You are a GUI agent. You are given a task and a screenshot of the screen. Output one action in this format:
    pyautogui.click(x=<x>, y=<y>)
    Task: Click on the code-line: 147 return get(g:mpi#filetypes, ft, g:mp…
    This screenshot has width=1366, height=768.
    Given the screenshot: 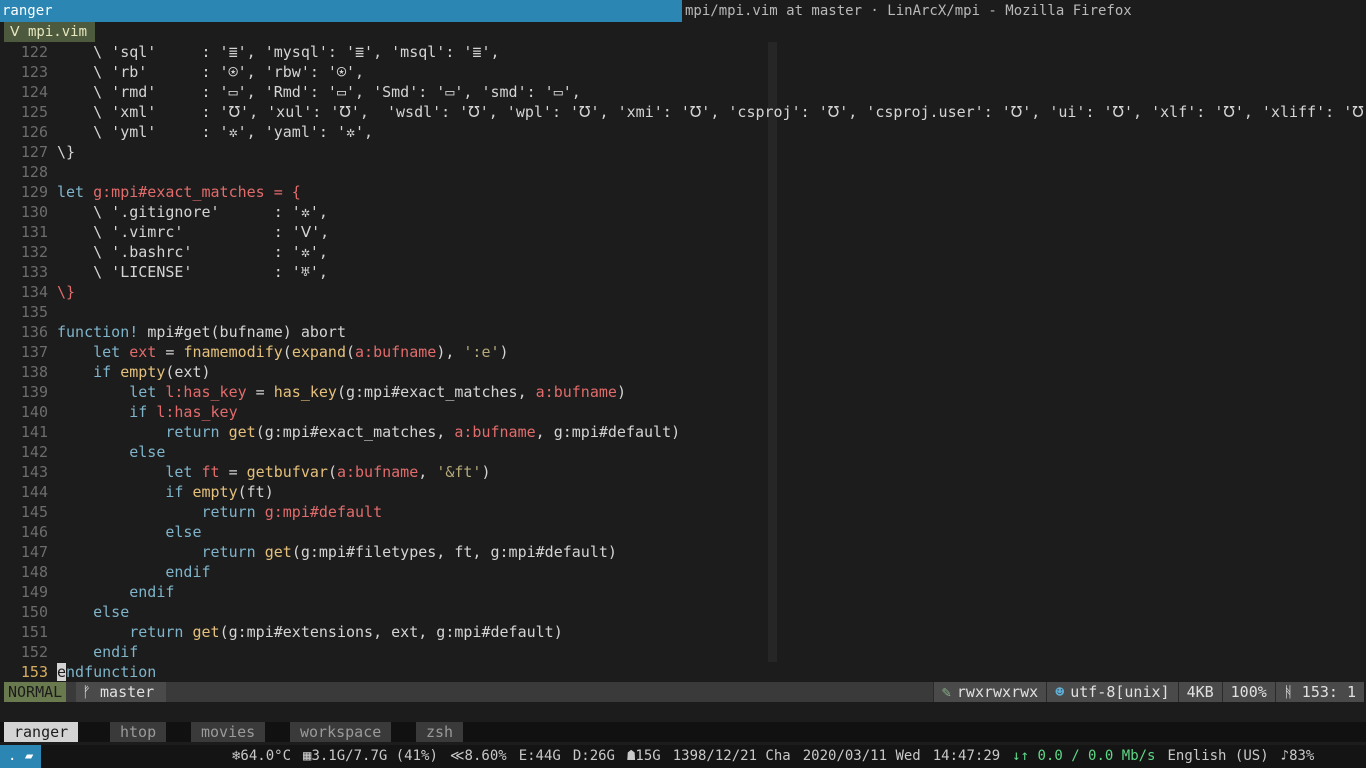 What is the action you would take?
    pyautogui.click(x=684, y=552)
    